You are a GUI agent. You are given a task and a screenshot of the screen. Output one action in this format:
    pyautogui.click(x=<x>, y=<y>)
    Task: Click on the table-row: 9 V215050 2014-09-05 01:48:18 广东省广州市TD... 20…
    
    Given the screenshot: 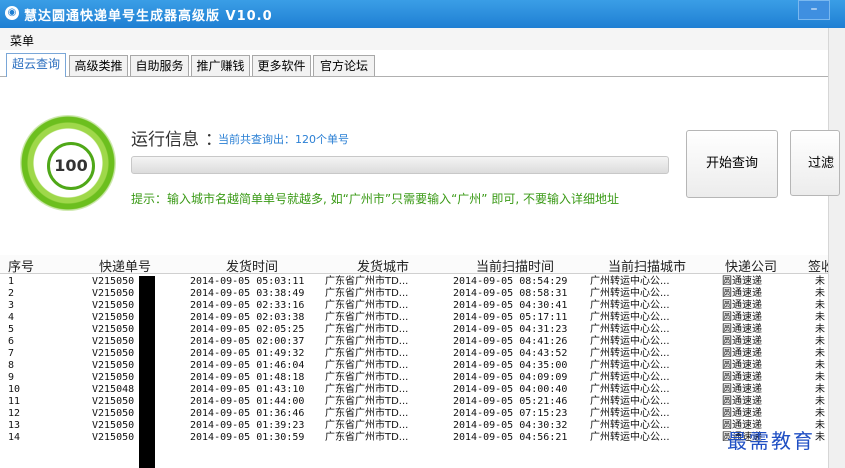 What is the action you would take?
    pyautogui.click(x=414, y=378)
    